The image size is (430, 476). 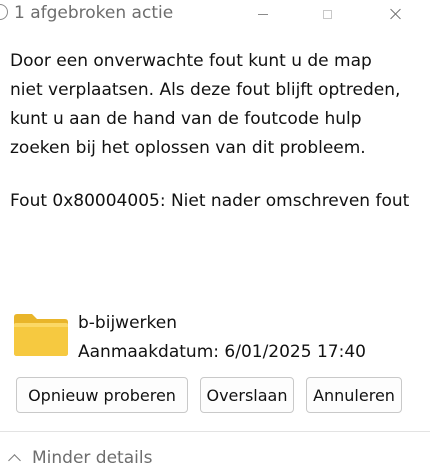 I want to click on minimize-button, so click(x=263, y=14).